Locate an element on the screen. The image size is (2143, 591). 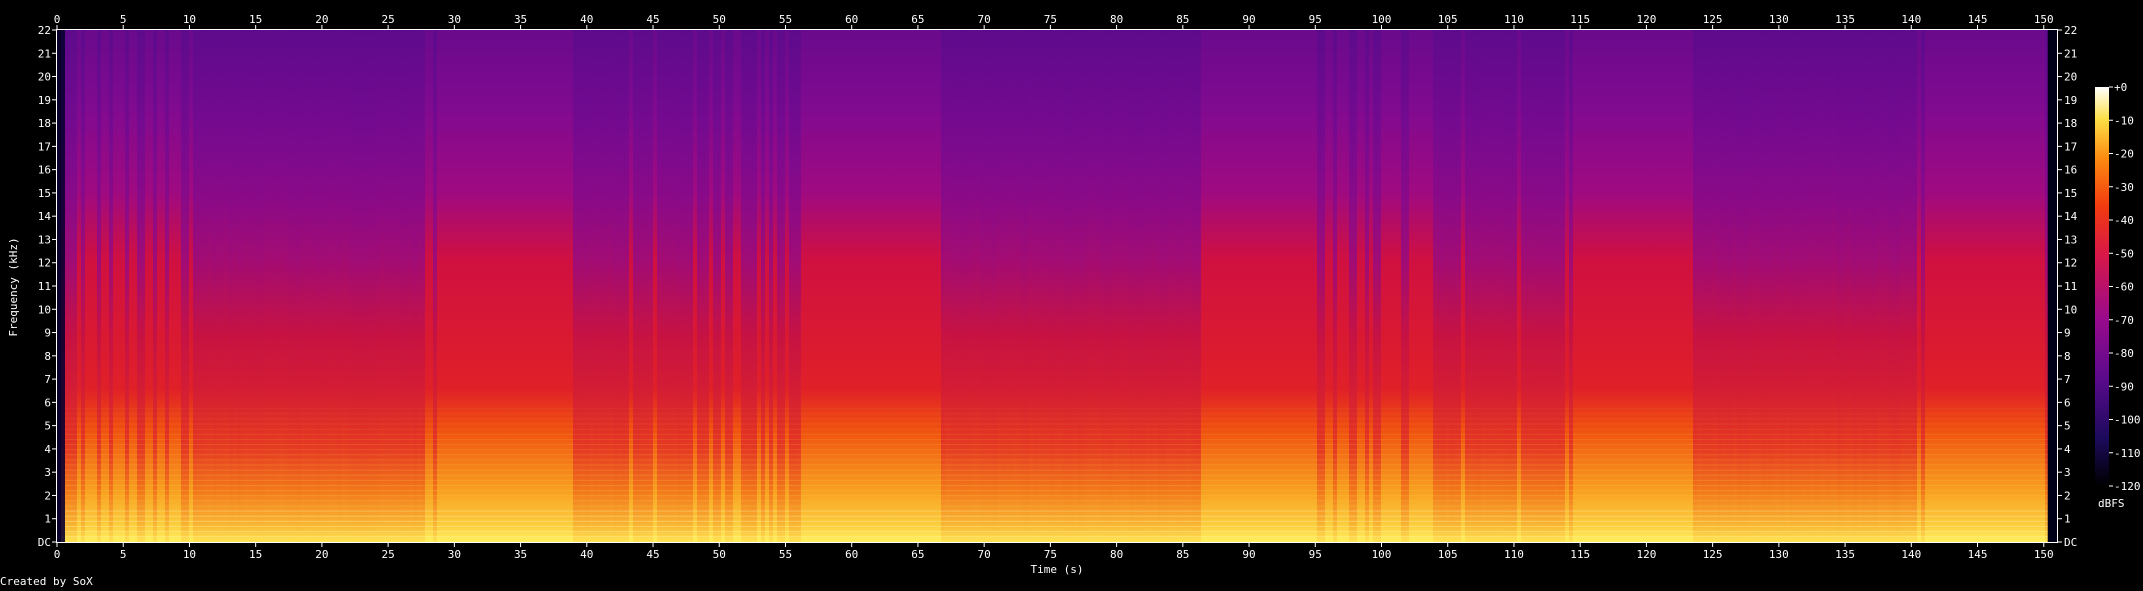
y-tick-label: 3 is located at coordinates (47, 472).